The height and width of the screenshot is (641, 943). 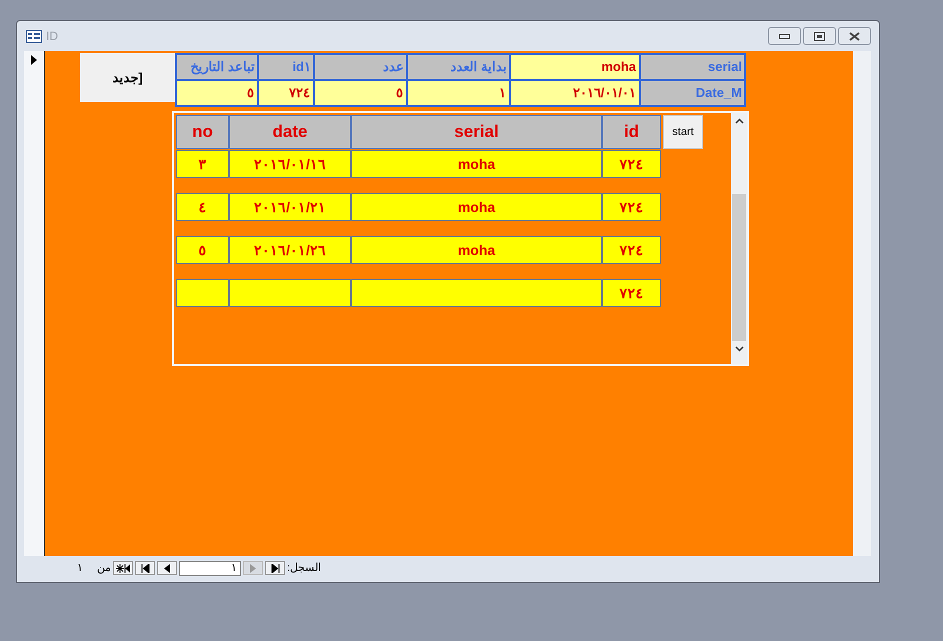 What do you see at coordinates (304, 568) in the screenshot?
I see `record-label: السجل:` at bounding box center [304, 568].